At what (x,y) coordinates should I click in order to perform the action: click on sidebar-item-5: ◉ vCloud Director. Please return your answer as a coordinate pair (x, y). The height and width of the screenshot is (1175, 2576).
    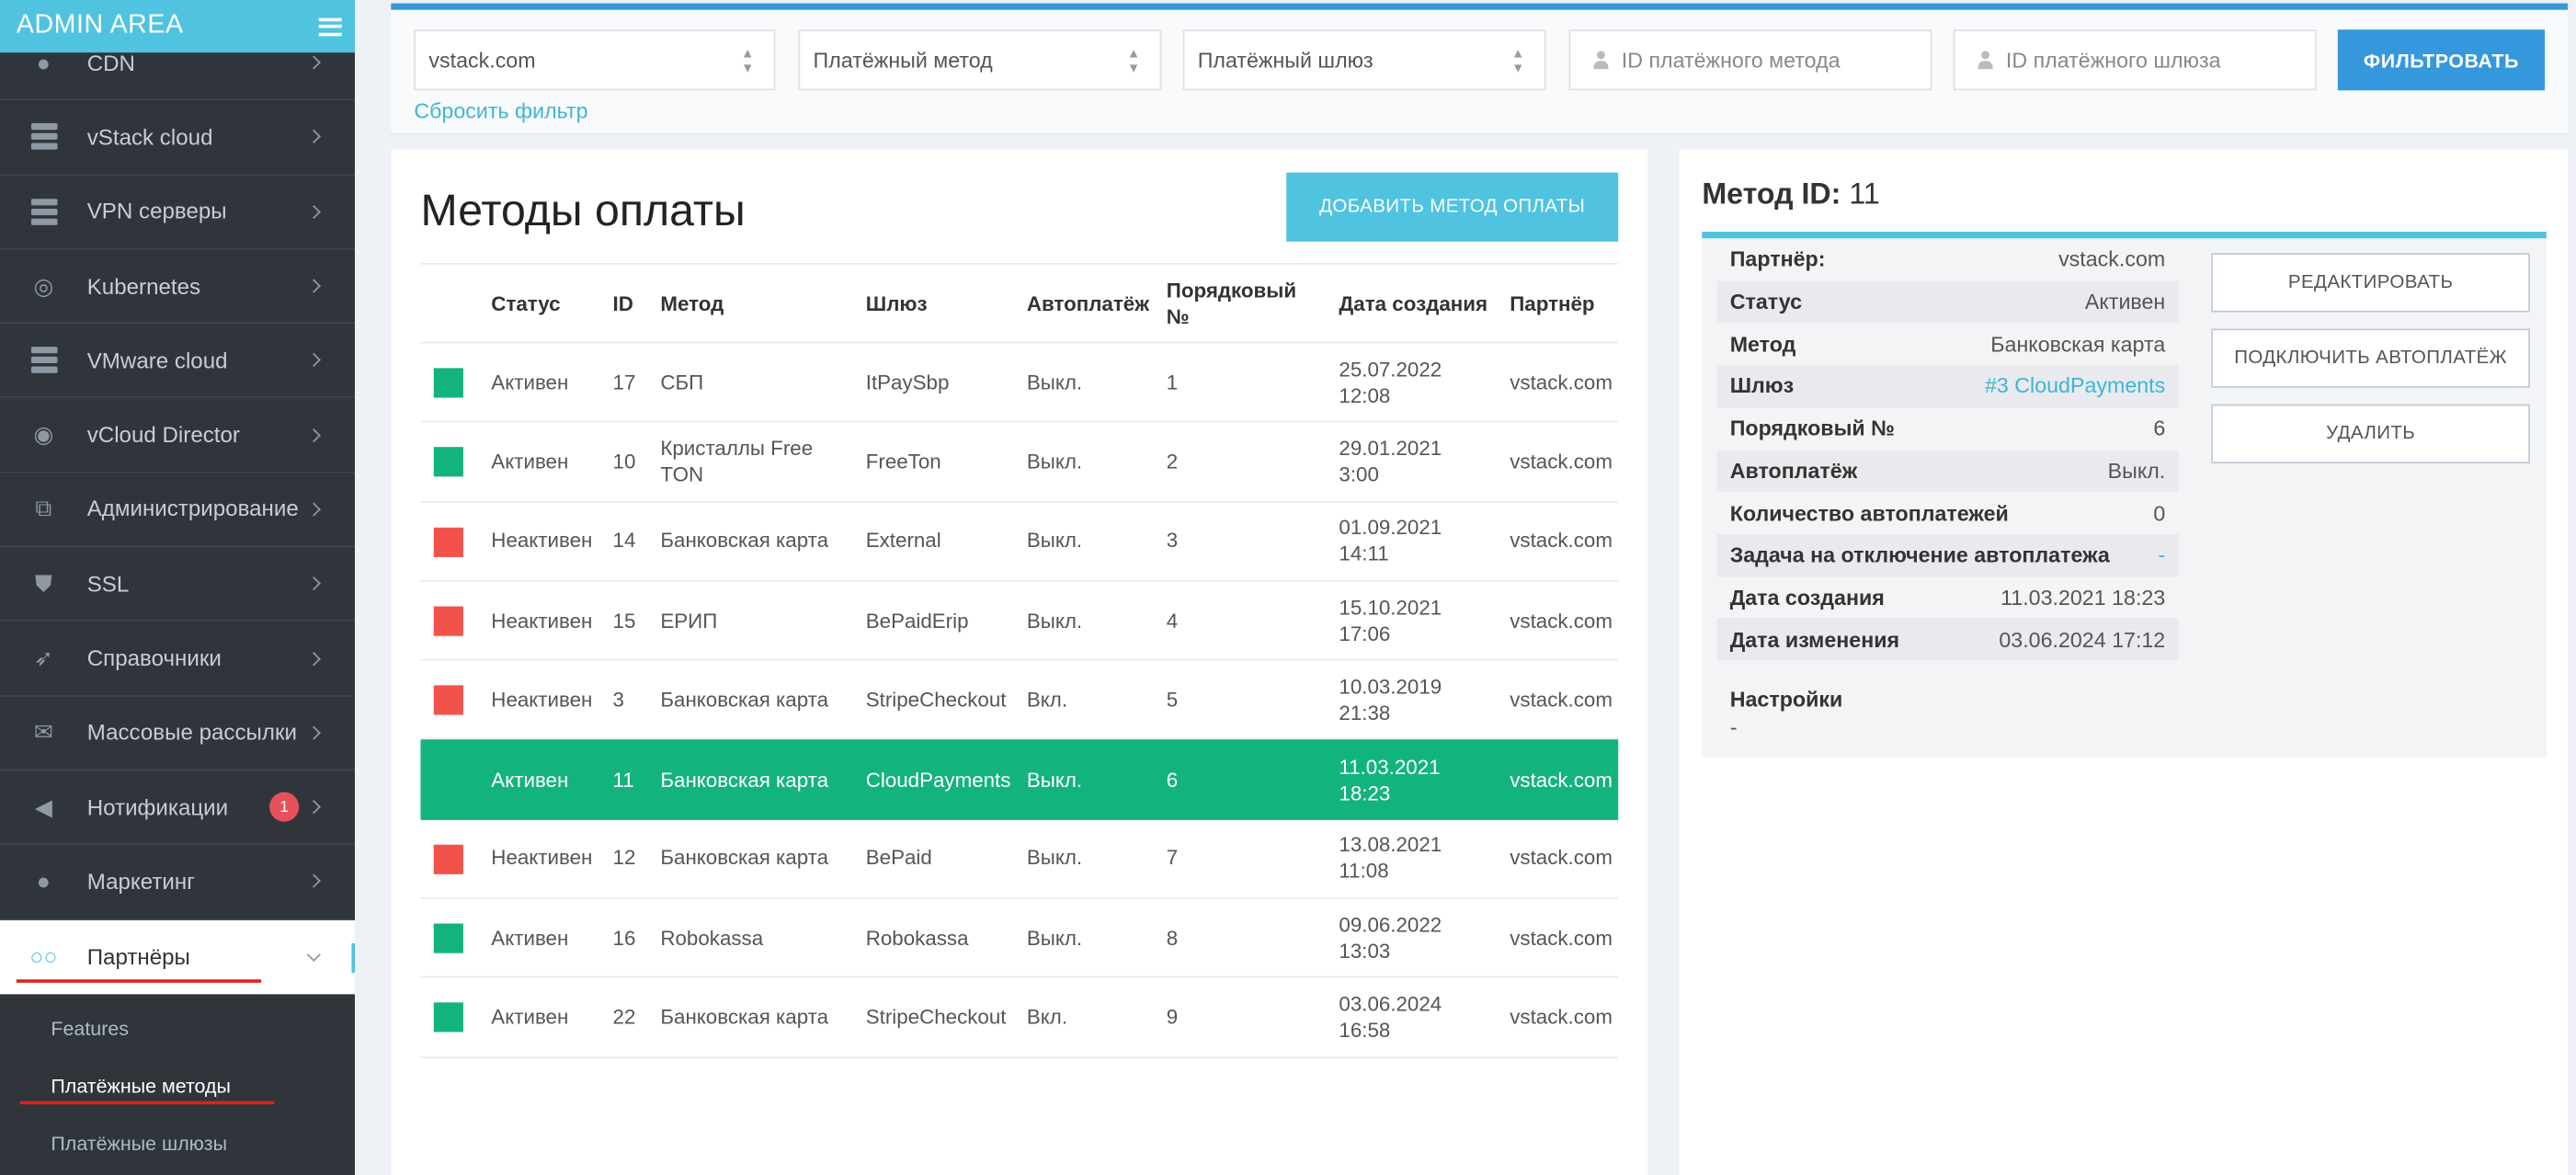
    Looking at the image, I should click on (177, 435).